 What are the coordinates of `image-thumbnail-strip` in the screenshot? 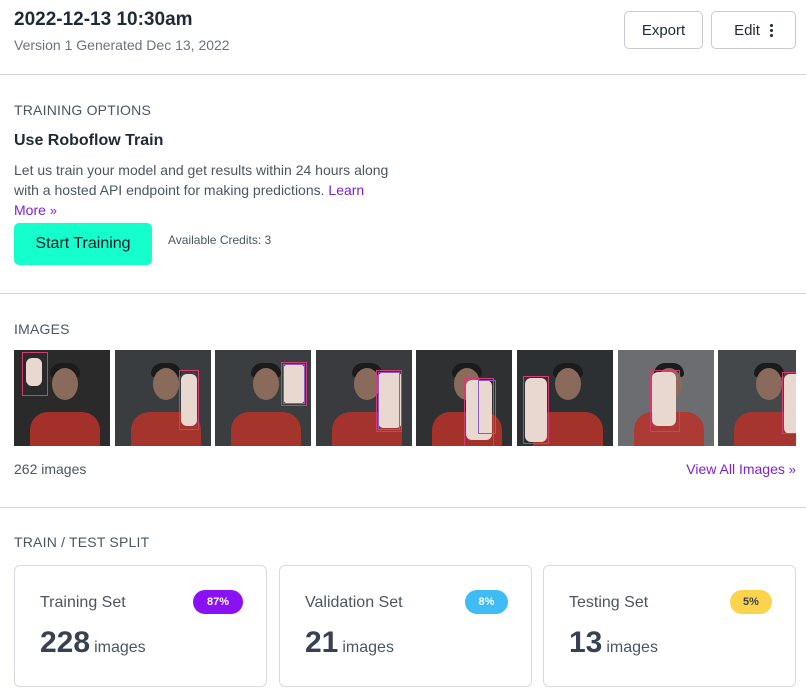 It's located at (405, 398).